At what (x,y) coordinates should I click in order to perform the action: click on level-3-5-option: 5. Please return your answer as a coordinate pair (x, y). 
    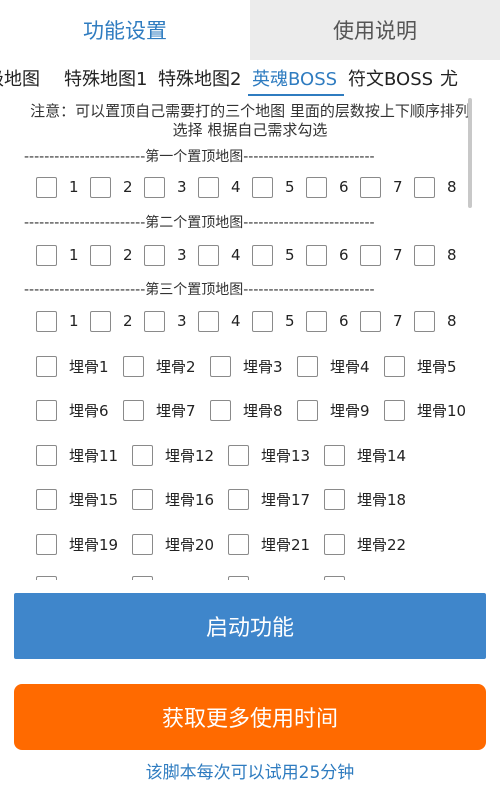
    Looking at the image, I should click on (279, 321).